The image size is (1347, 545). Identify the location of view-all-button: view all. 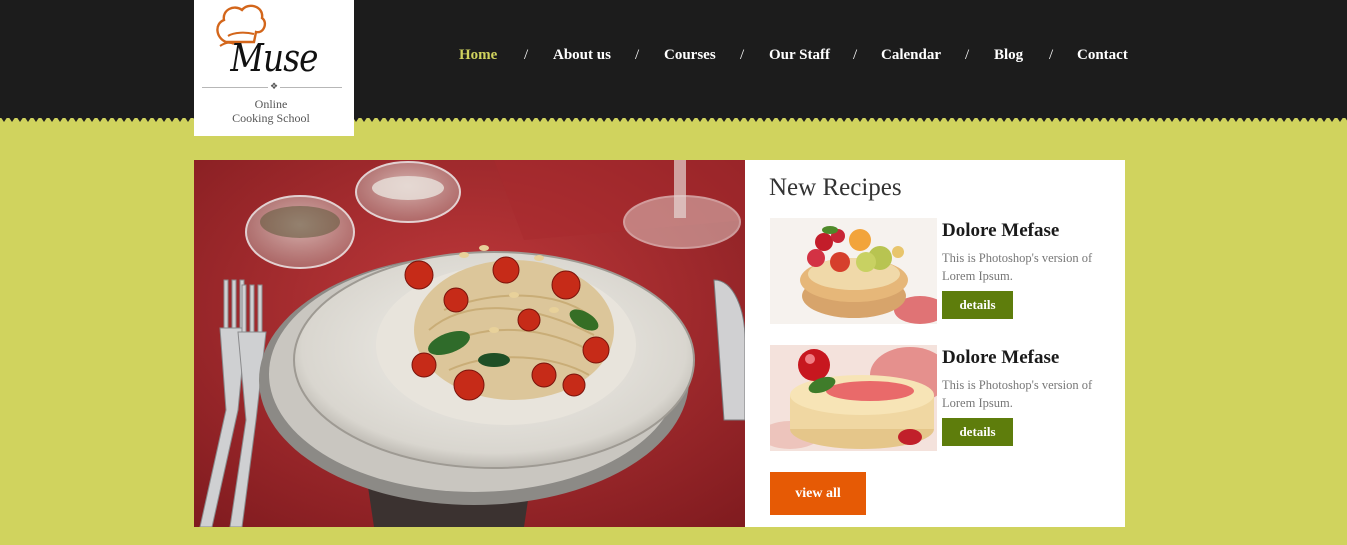
(818, 493).